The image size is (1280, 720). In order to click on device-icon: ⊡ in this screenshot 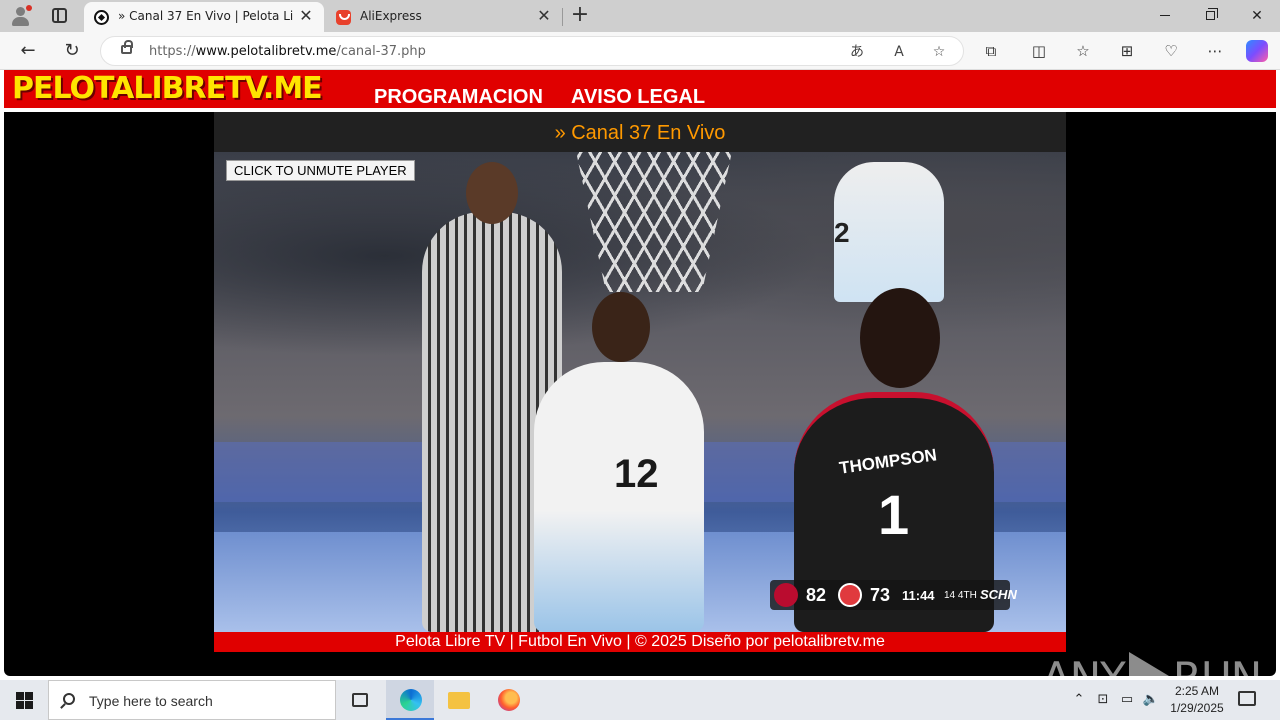, I will do `click(1103, 700)`.